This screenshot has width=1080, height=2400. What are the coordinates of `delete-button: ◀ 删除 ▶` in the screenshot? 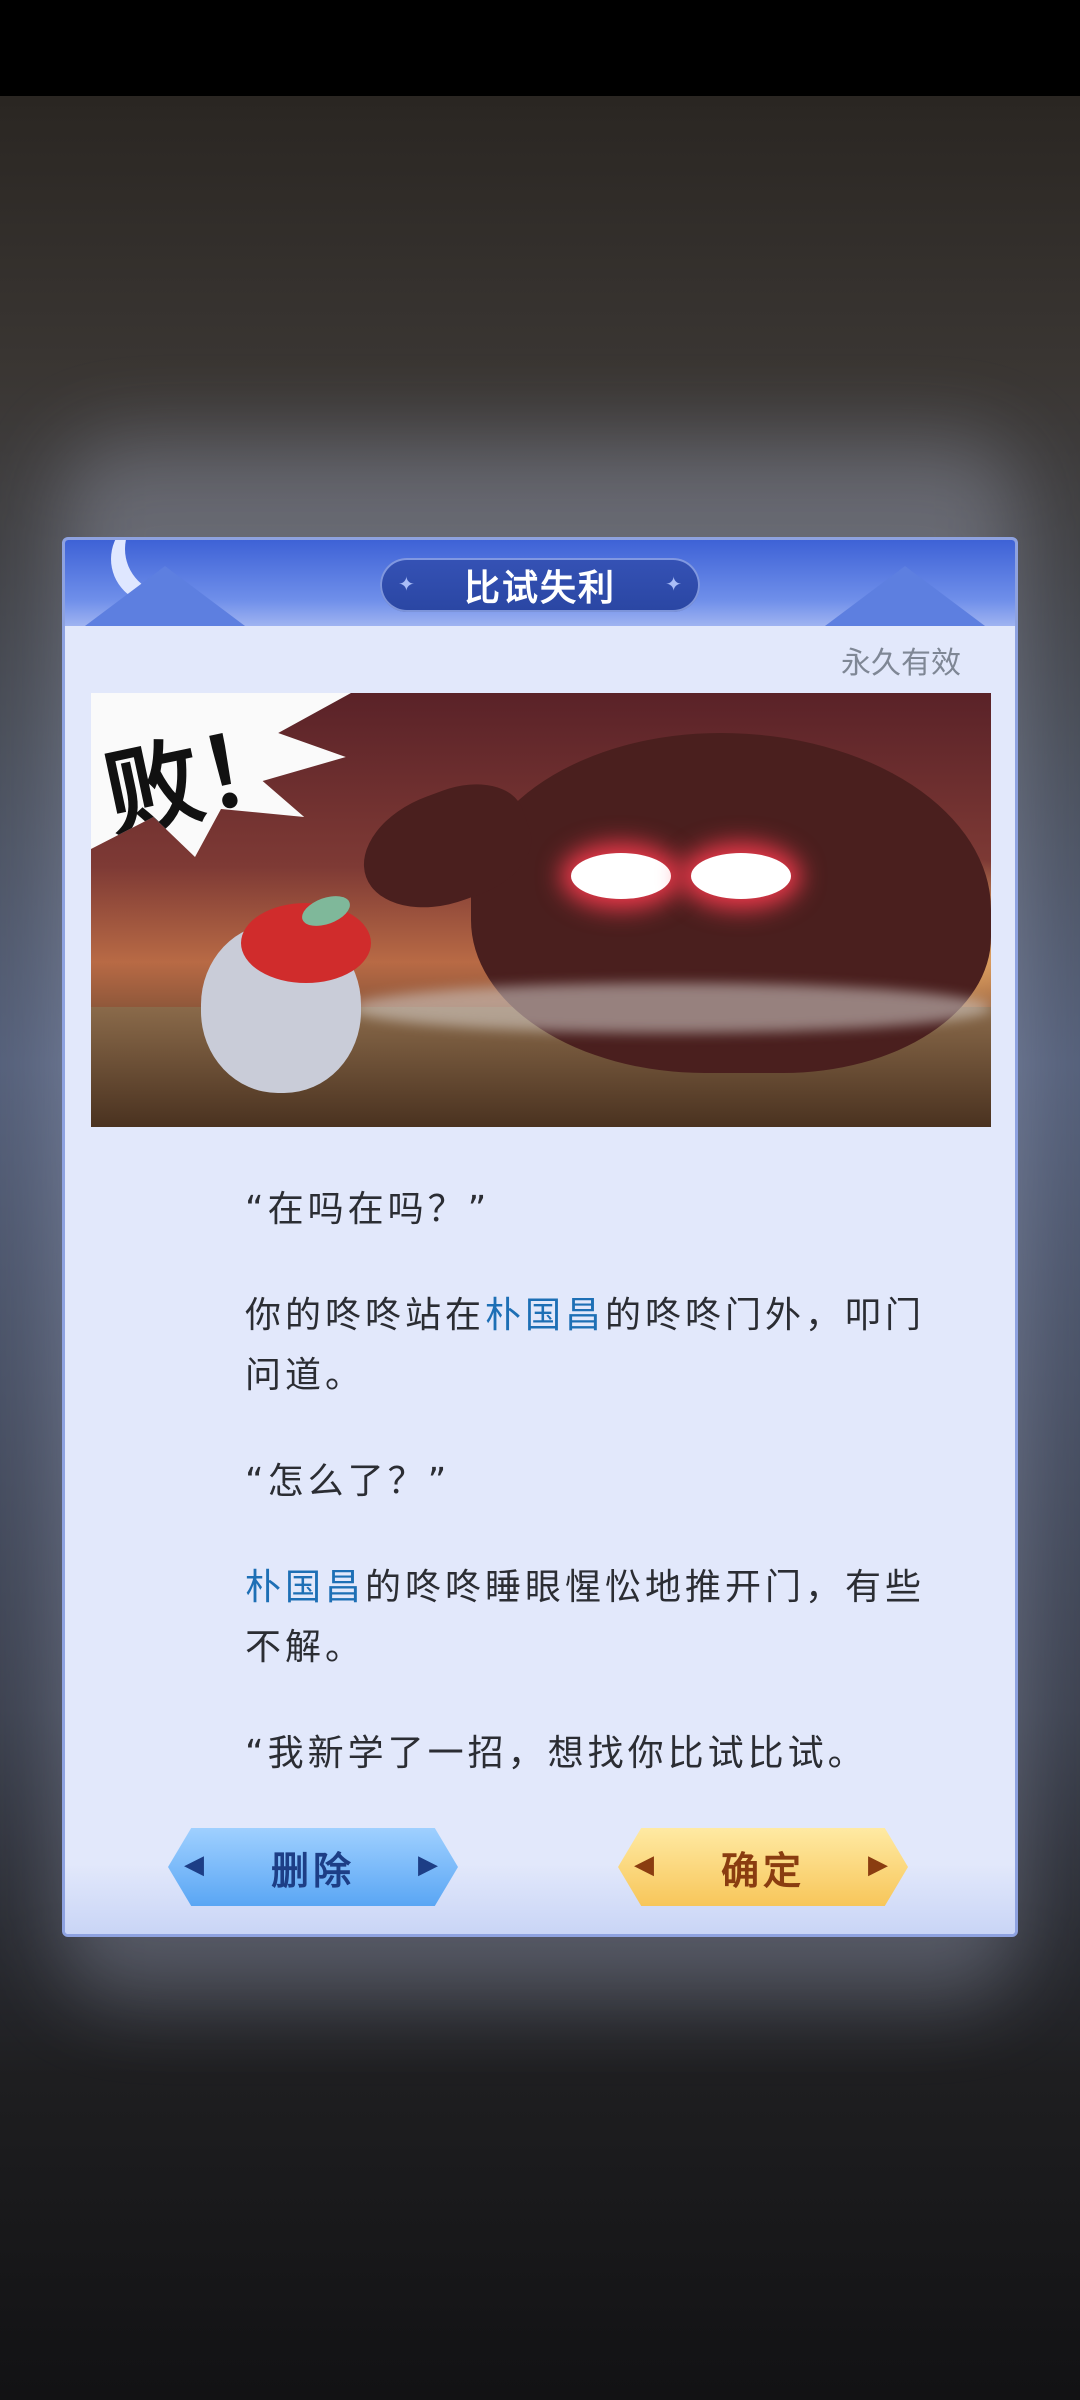 It's located at (313, 1867).